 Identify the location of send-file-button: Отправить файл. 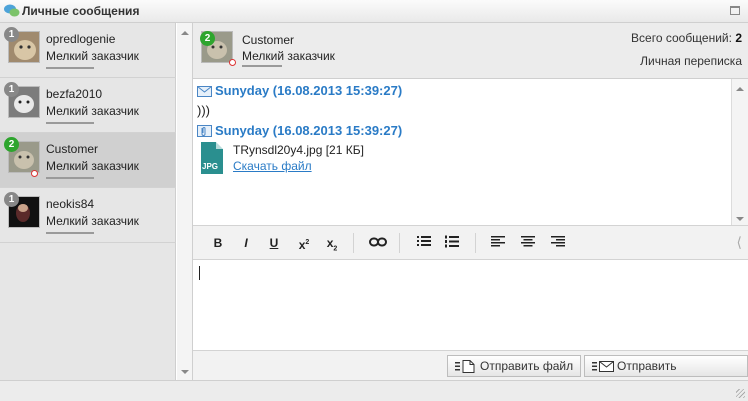
(514, 366).